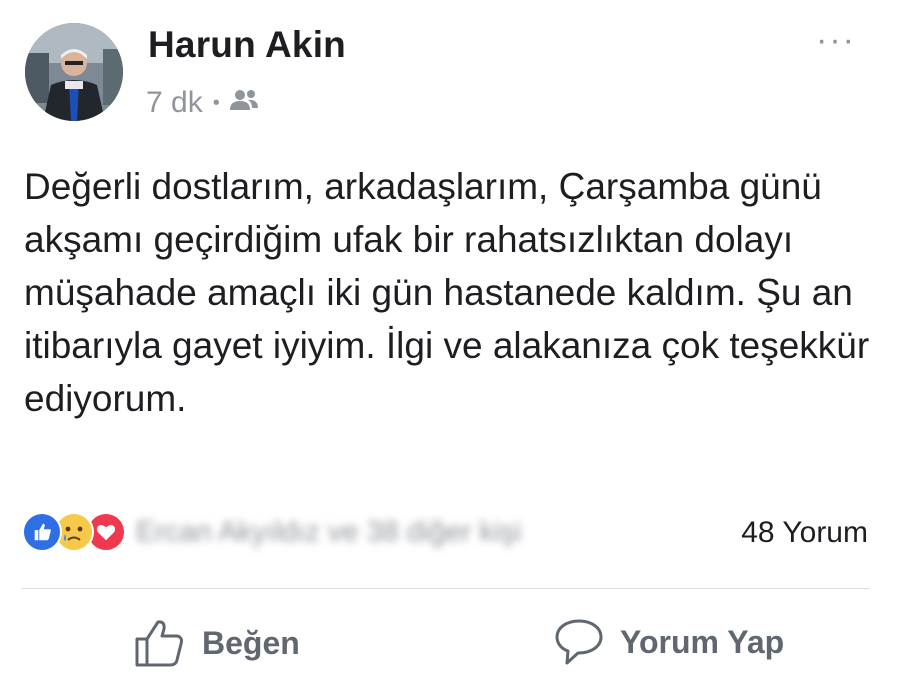  What do you see at coordinates (251, 642) in the screenshot?
I see `like-button-label: Beğen` at bounding box center [251, 642].